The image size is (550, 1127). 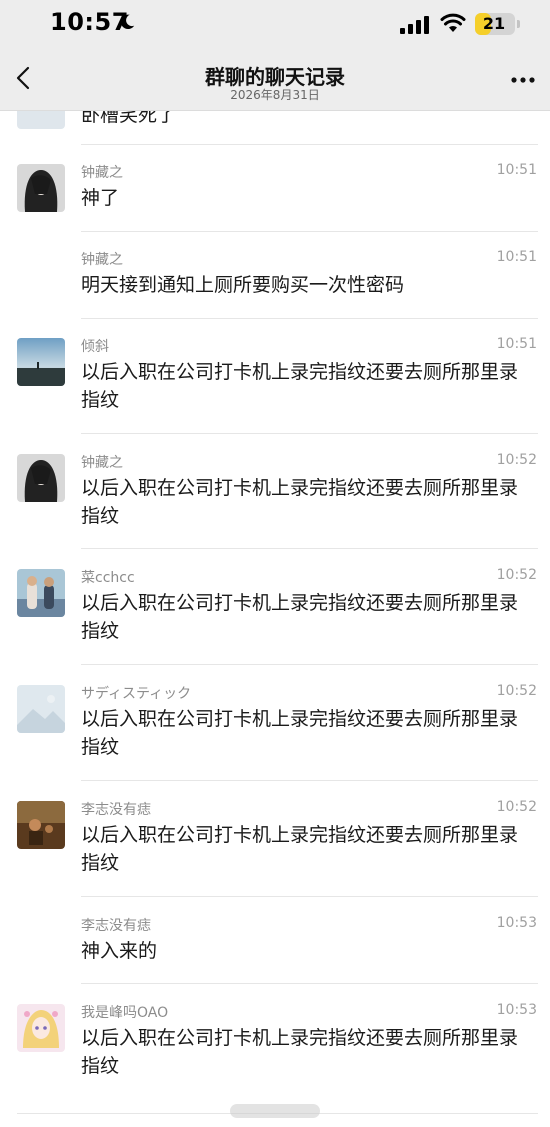 What do you see at coordinates (275, 78) in the screenshot?
I see `nav-bar: 群聊的聊天记录 2026年8月31日` at bounding box center [275, 78].